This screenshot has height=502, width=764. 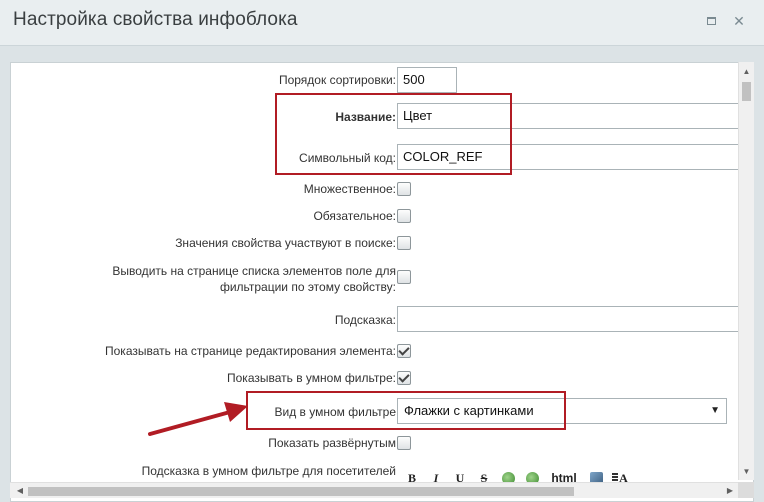 I want to click on dropdown-arrow-icon: ▼, so click(x=715, y=410).